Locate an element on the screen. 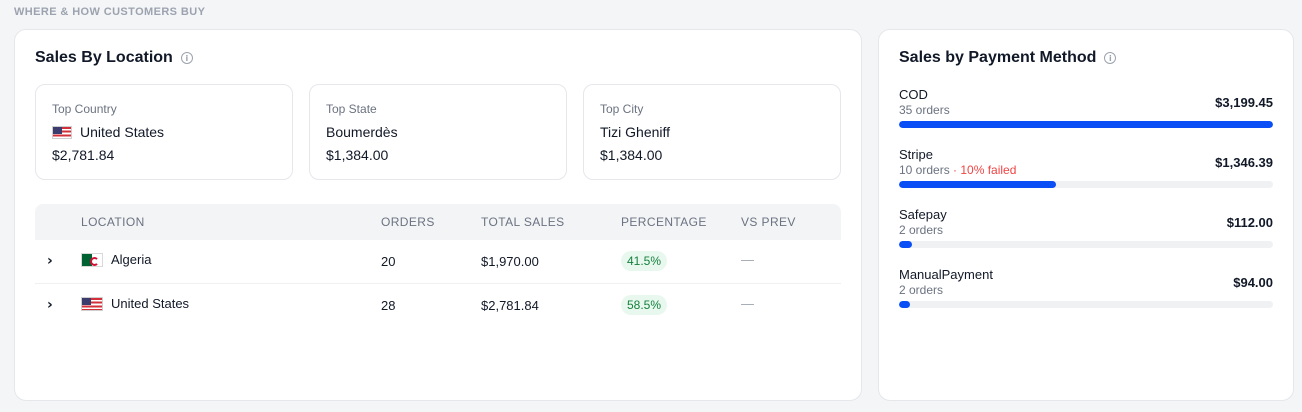 The height and width of the screenshot is (412, 1302). top-city-box: Top City Tizi Gheniff $1,384.00 is located at coordinates (712, 132).